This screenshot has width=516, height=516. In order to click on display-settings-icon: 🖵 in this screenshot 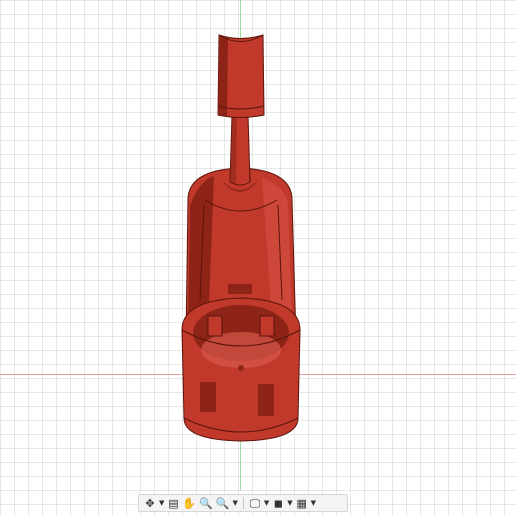, I will do `click(255, 503)`.